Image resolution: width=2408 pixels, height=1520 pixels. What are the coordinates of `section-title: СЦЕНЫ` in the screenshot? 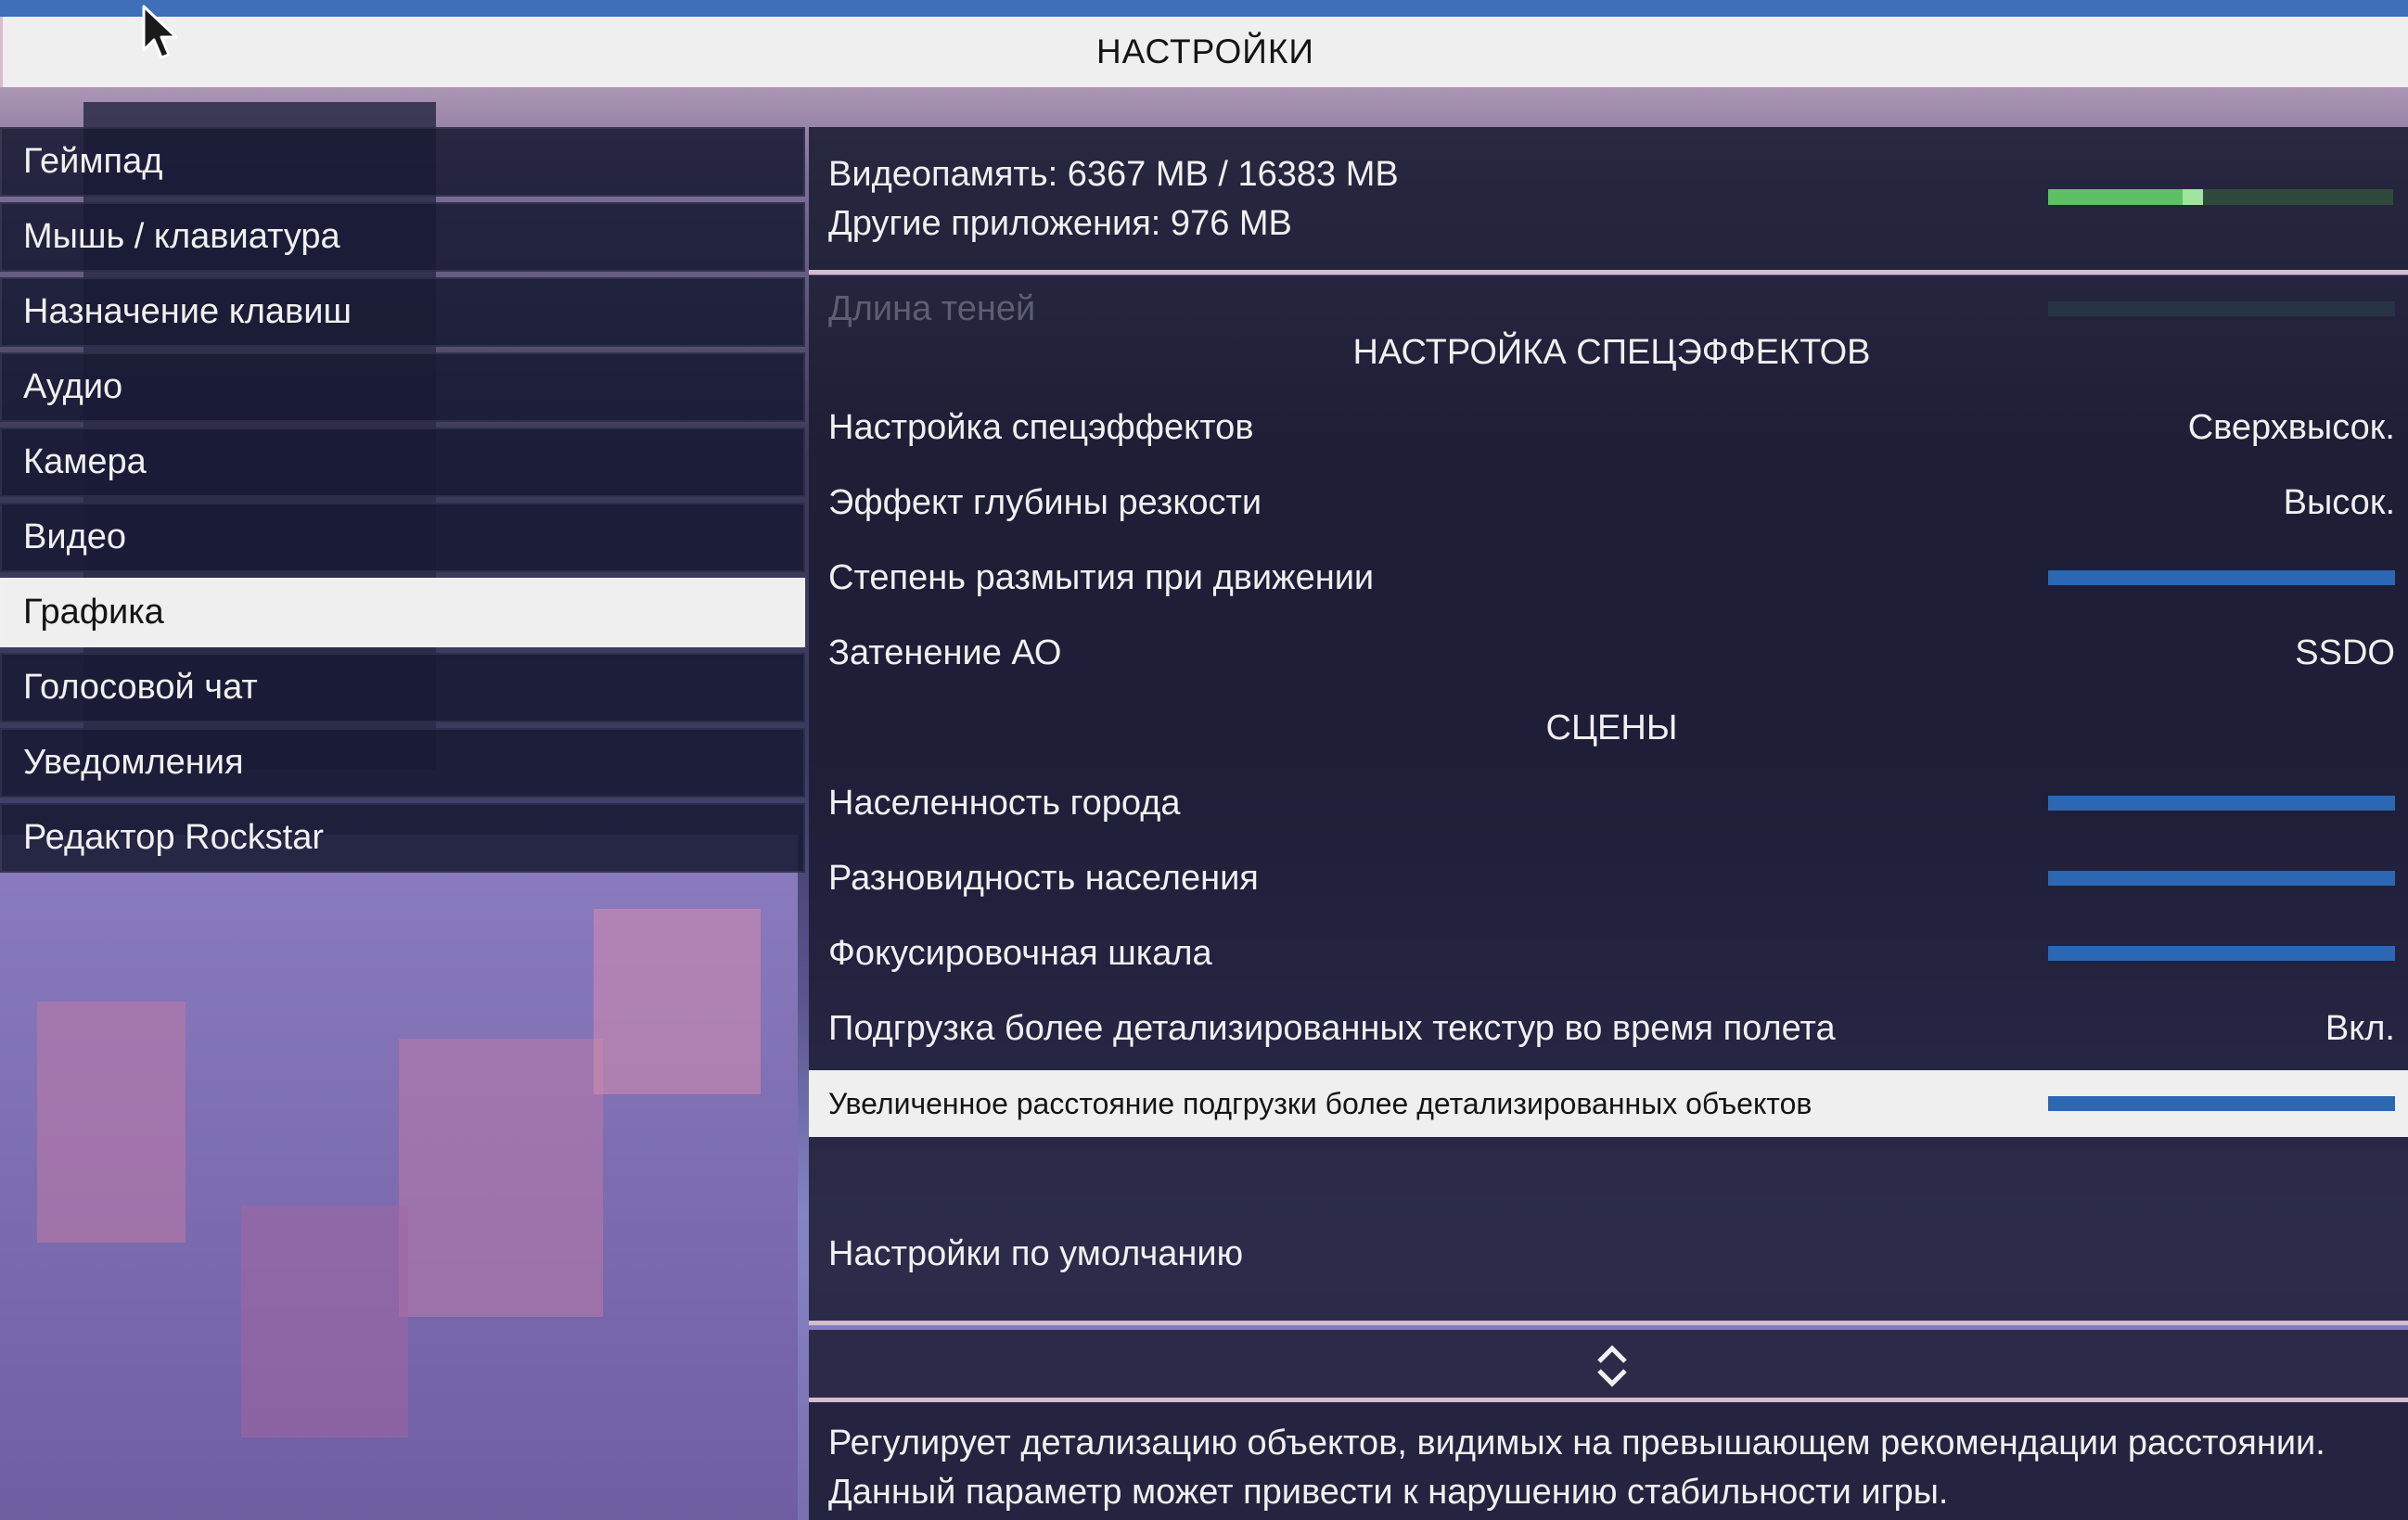 It's located at (1611, 727).